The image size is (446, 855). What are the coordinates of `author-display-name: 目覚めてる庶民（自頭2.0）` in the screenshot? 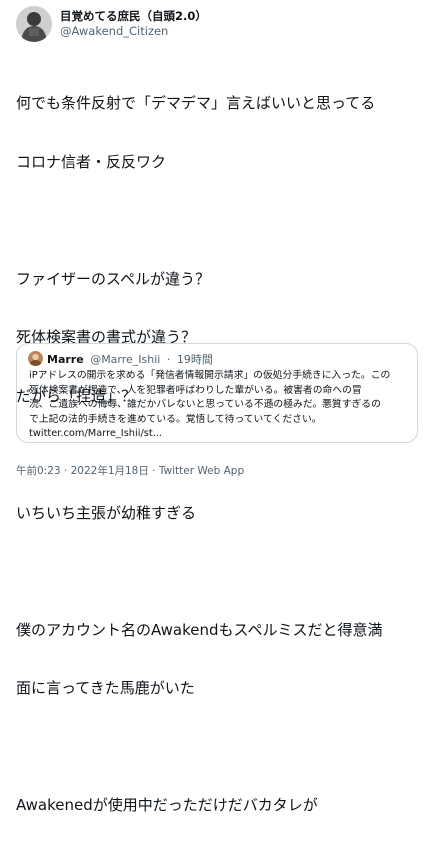 It's located at (133, 16).